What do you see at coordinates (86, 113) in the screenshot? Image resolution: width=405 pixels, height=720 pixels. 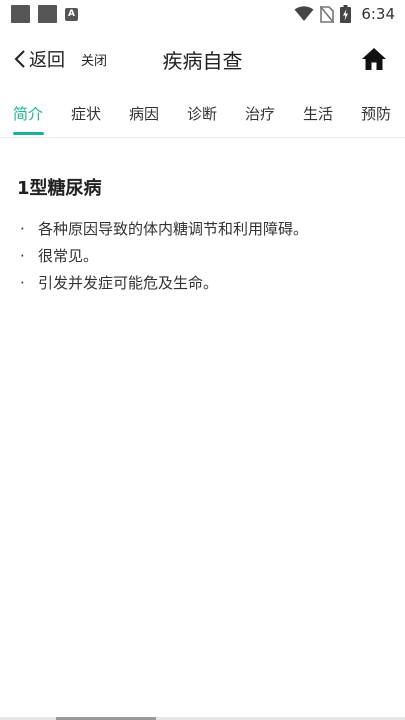 I see `tab-symptoms: 症状` at bounding box center [86, 113].